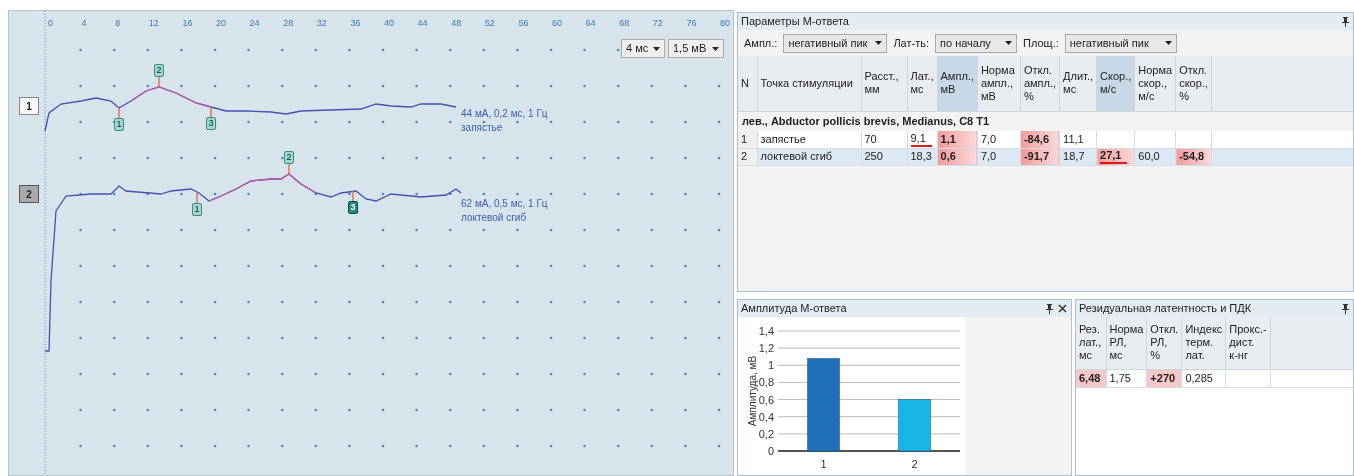  I want to click on trace-annotation: 44 мА, 0,2 мс, 1 Гц, so click(504, 114).